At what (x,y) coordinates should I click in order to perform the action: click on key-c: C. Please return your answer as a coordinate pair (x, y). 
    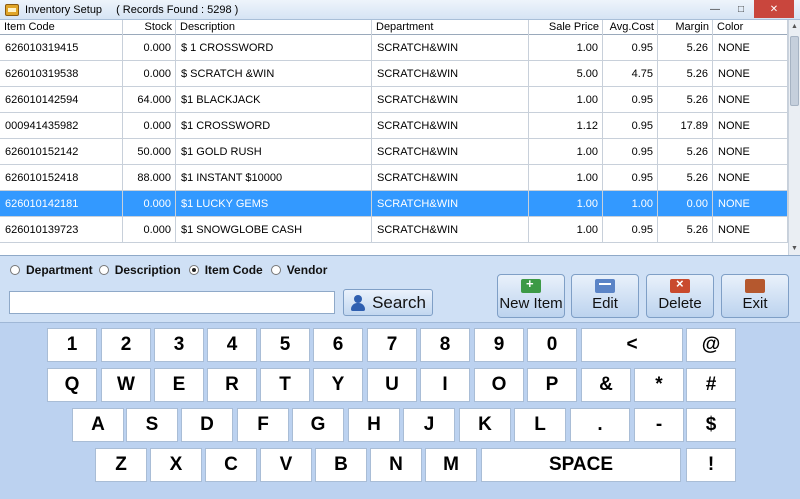
    Looking at the image, I should click on (231, 465).